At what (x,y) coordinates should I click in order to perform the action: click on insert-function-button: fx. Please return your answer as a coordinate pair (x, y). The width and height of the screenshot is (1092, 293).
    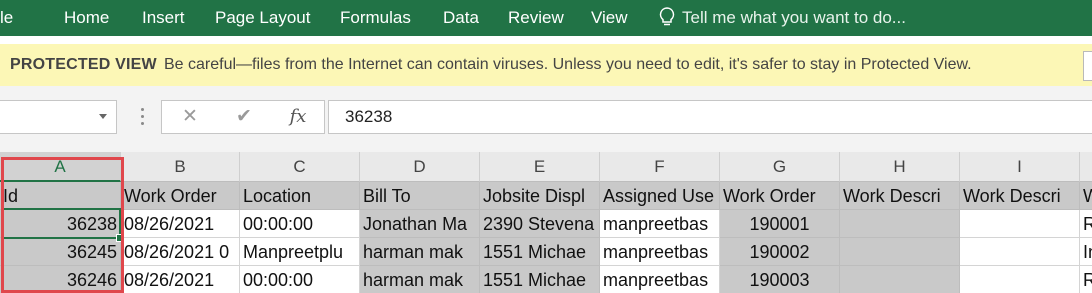
    Looking at the image, I should click on (298, 117).